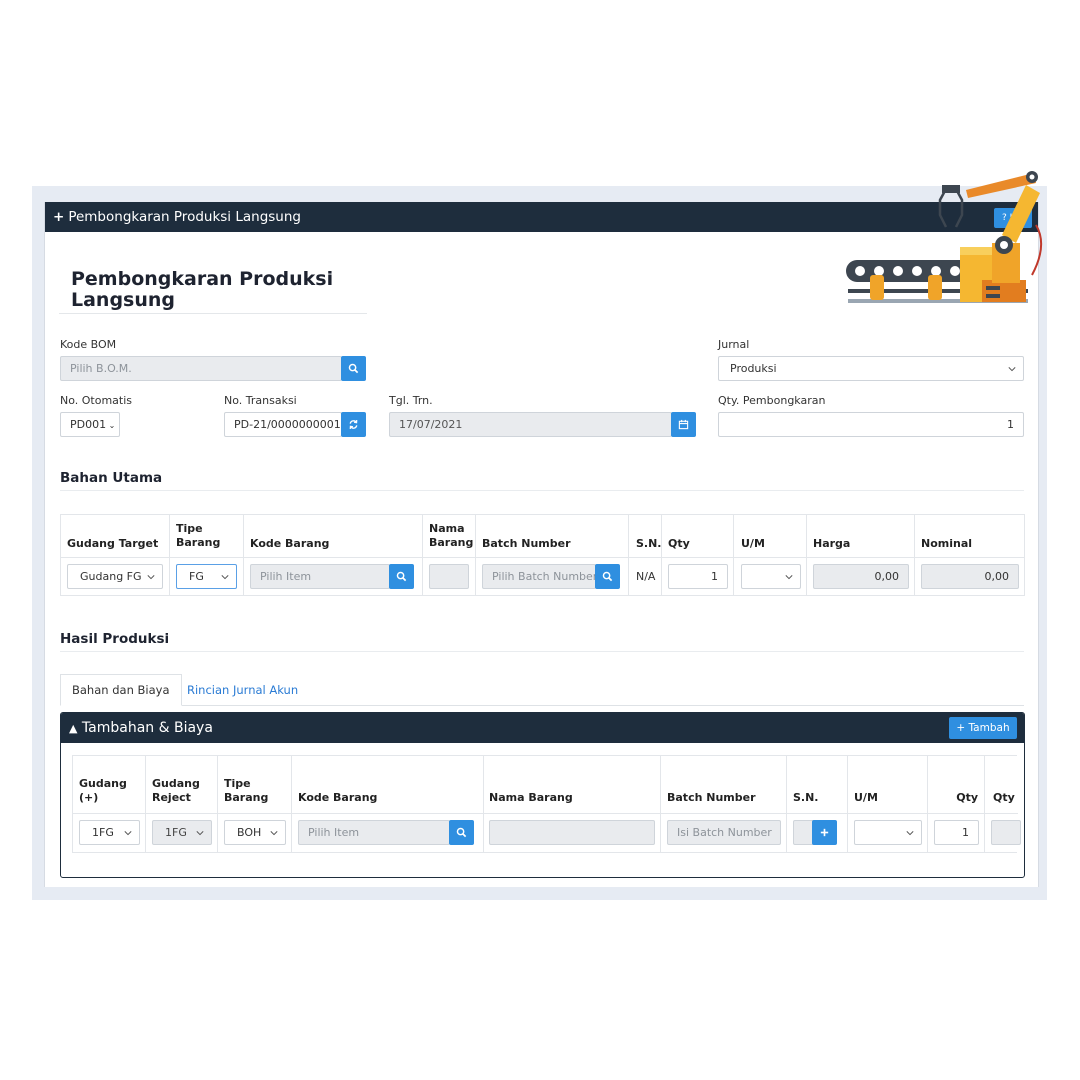 The image size is (1080, 1080). What do you see at coordinates (542, 651) in the screenshot?
I see `hasil-produksi-divider` at bounding box center [542, 651].